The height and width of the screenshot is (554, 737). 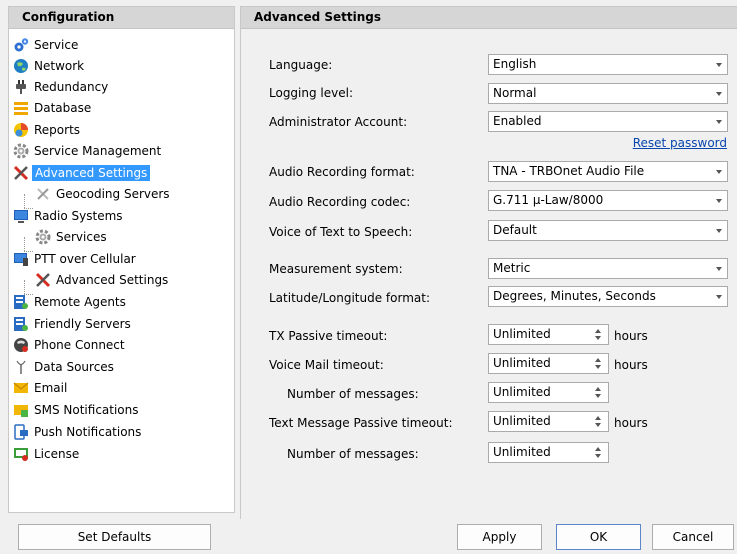 What do you see at coordinates (46, 129) in the screenshot?
I see `tree-item-reports: Reports` at bounding box center [46, 129].